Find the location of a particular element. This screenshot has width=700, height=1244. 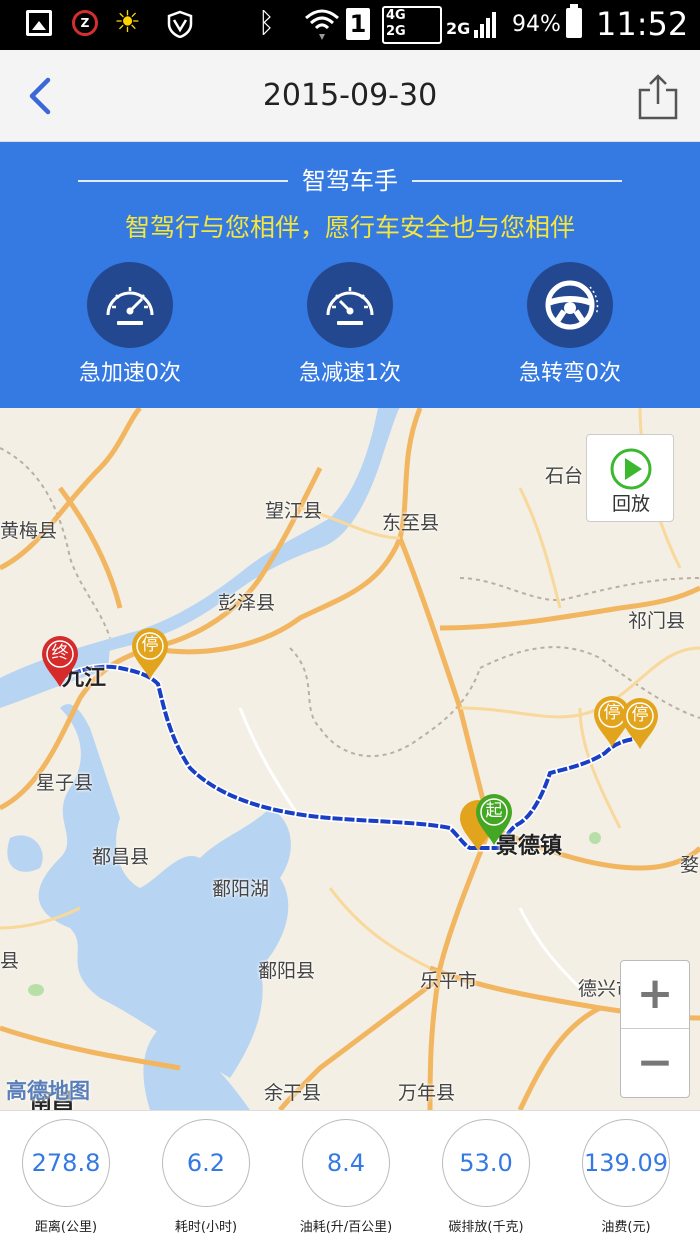

metric-fuel-consumption: 8.4 油耗(升/百公里) is located at coordinates (346, 1178).